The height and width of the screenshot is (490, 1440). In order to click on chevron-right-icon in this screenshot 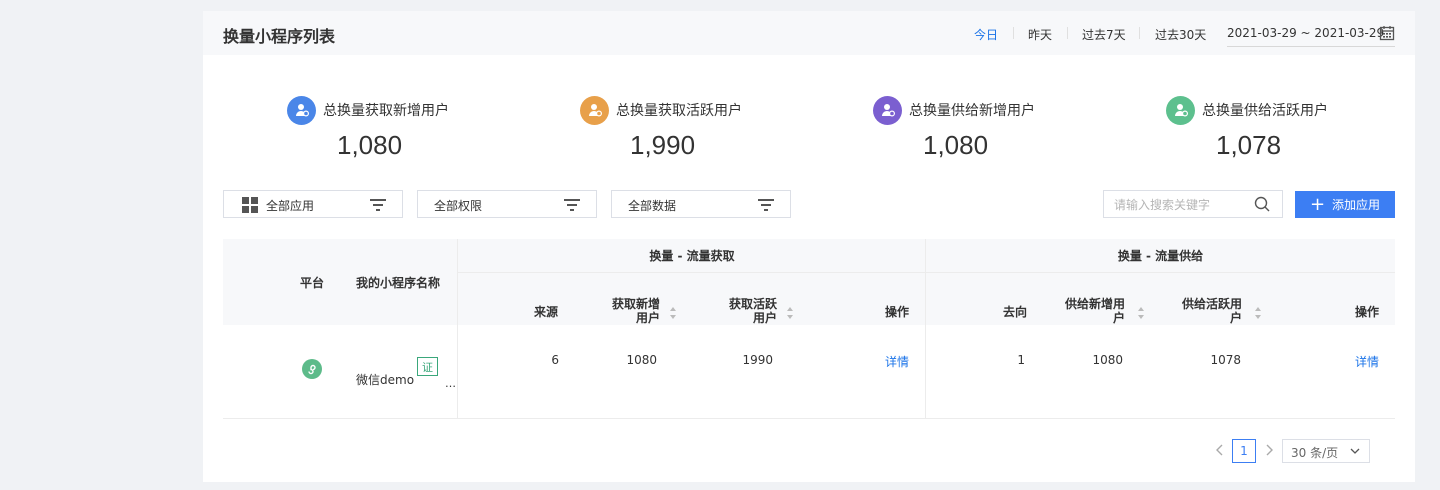, I will do `click(1269, 450)`.